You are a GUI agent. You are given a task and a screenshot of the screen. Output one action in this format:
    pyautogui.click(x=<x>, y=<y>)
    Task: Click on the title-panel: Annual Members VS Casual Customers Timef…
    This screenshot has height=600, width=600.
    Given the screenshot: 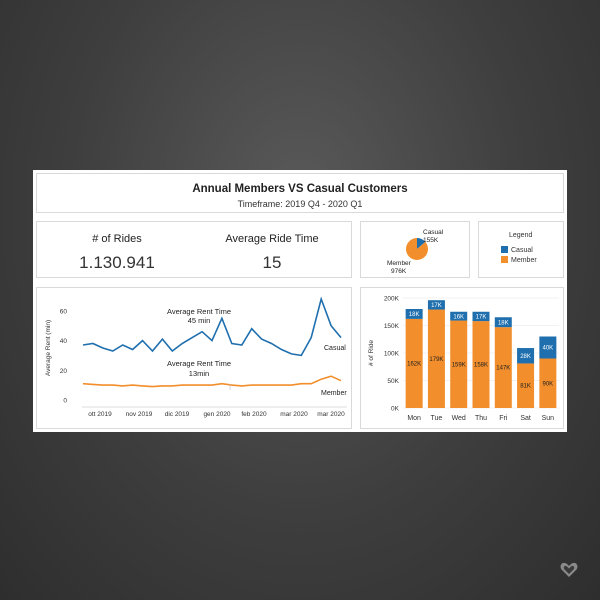 What is the action you would take?
    pyautogui.click(x=300, y=193)
    